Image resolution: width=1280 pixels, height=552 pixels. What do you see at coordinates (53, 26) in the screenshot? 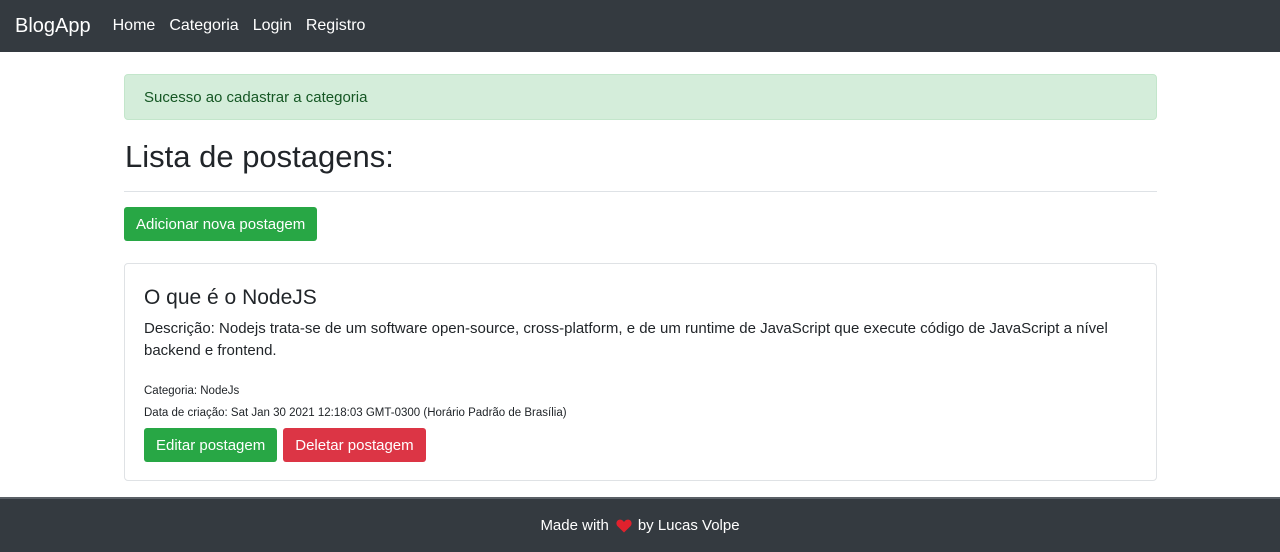
I see `brand-link: BlogApp` at bounding box center [53, 26].